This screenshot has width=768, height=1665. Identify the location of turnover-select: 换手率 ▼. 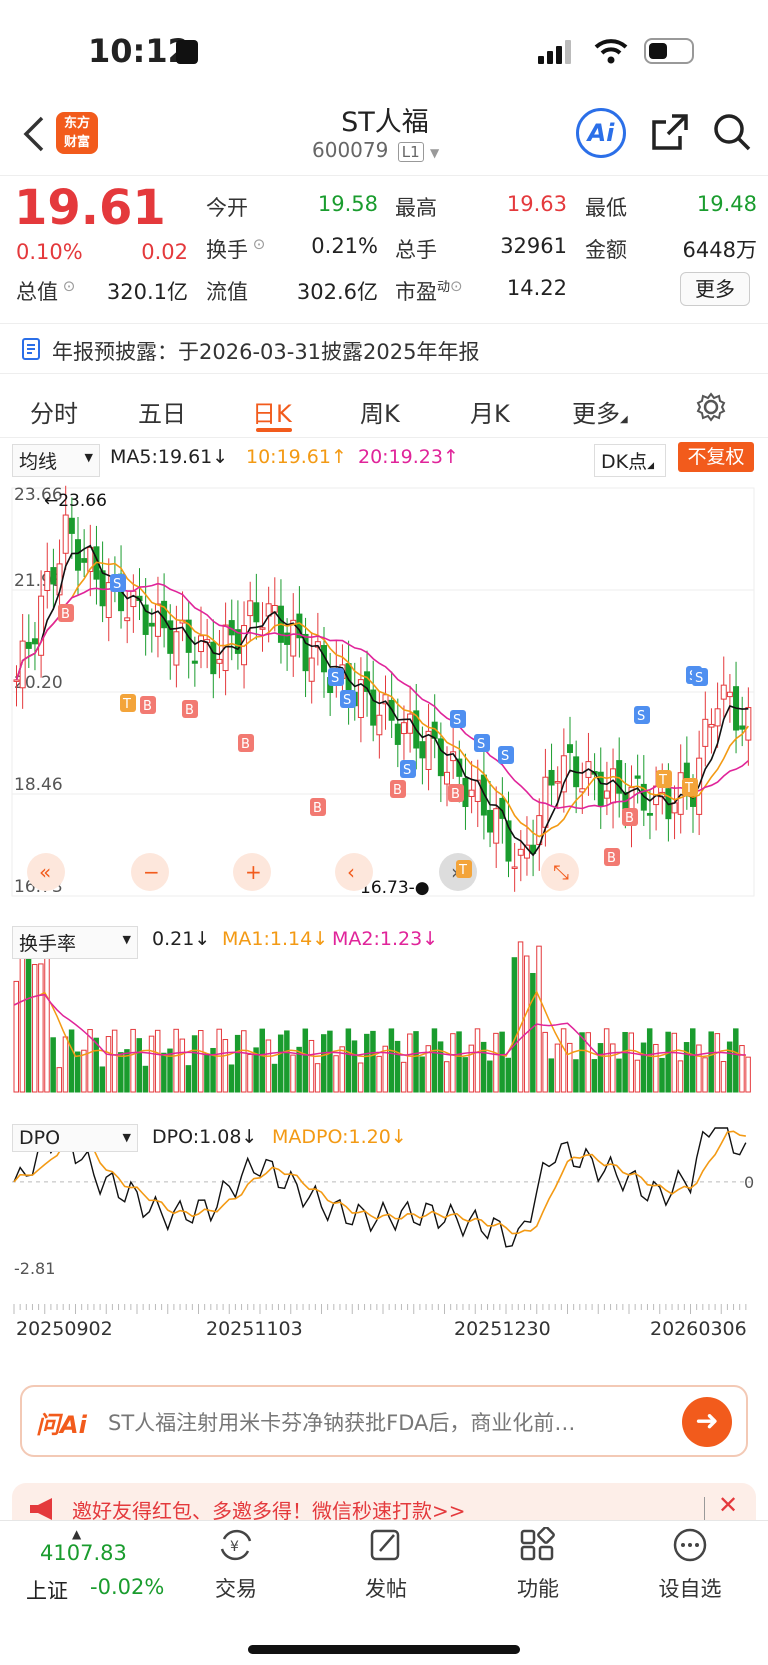
(75, 942).